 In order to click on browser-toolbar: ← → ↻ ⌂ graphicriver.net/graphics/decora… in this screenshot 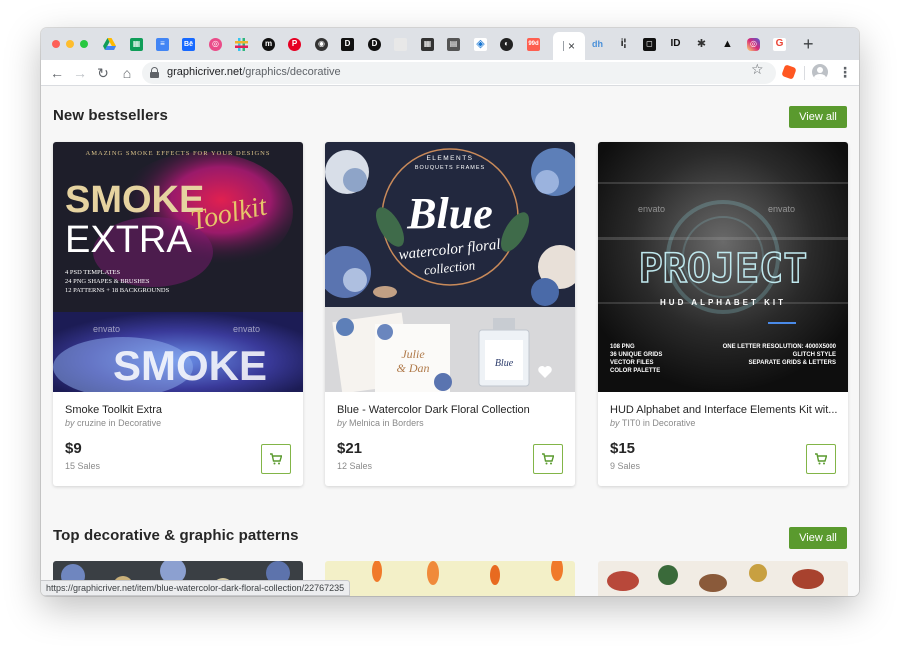, I will do `click(450, 73)`.